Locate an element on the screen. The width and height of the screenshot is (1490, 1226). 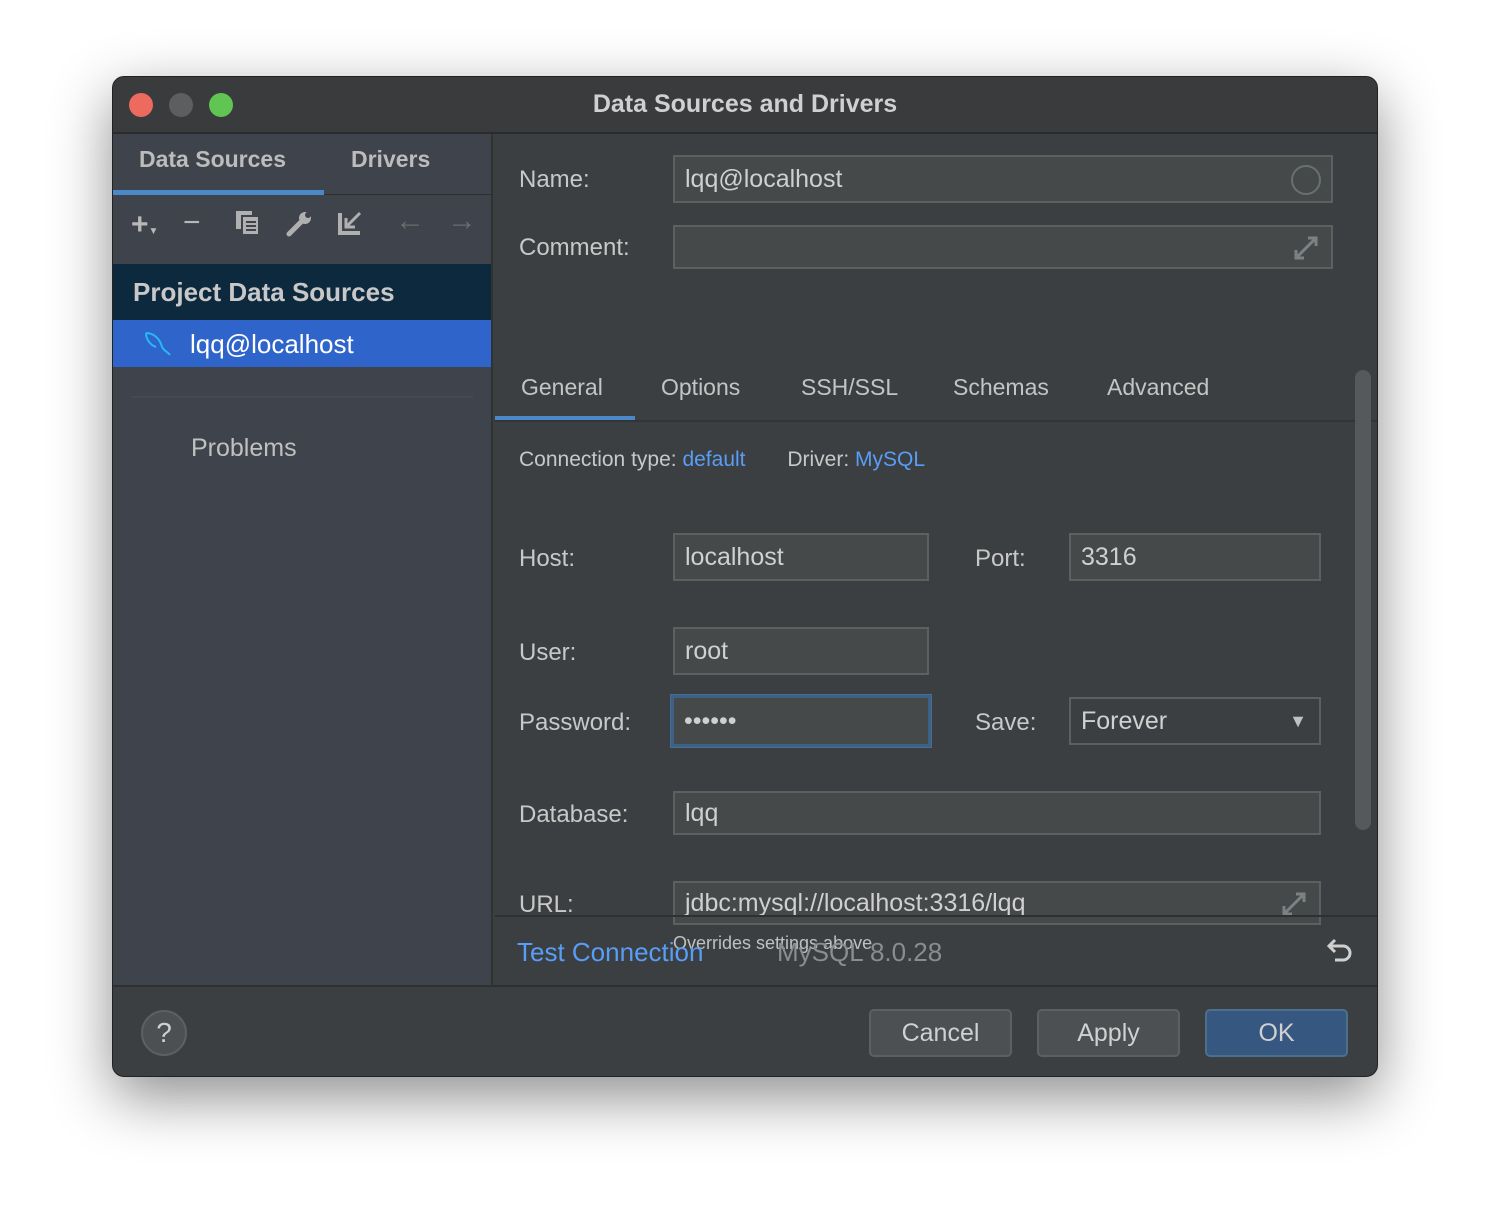
test-connection-text: Test Connection is located at coordinates (610, 952).